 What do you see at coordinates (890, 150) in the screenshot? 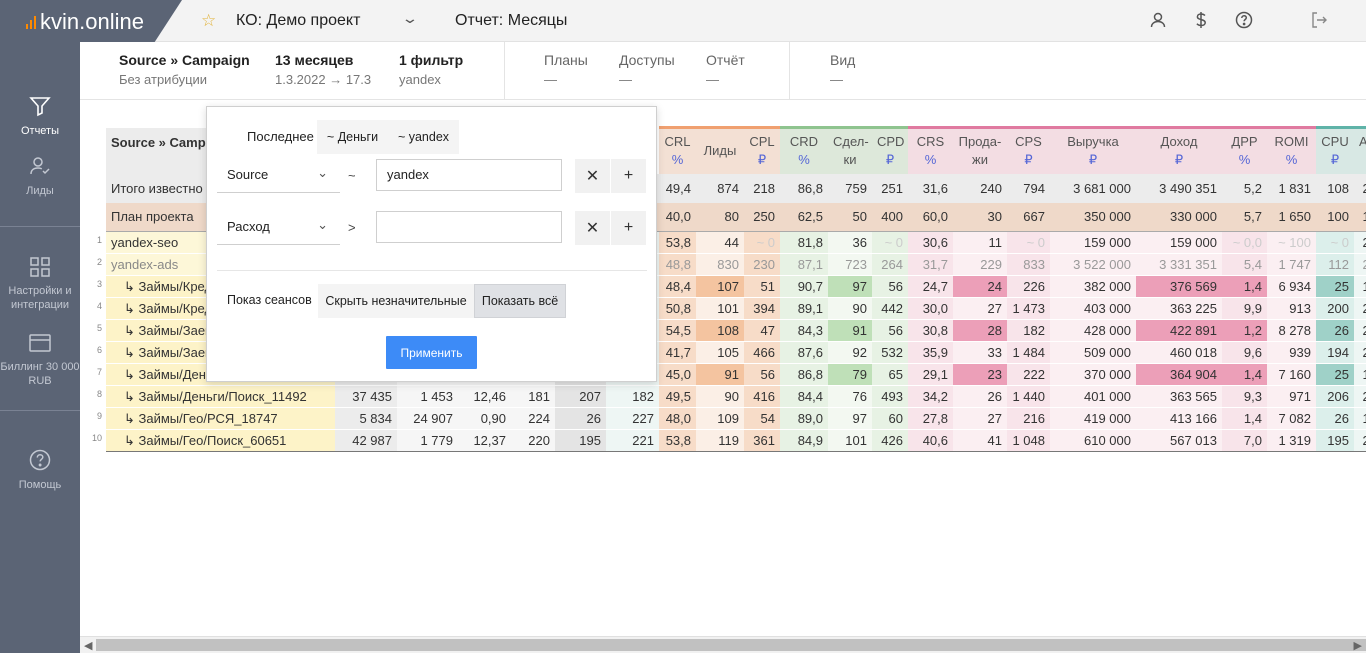
I see `column-header: CPD ₽` at bounding box center [890, 150].